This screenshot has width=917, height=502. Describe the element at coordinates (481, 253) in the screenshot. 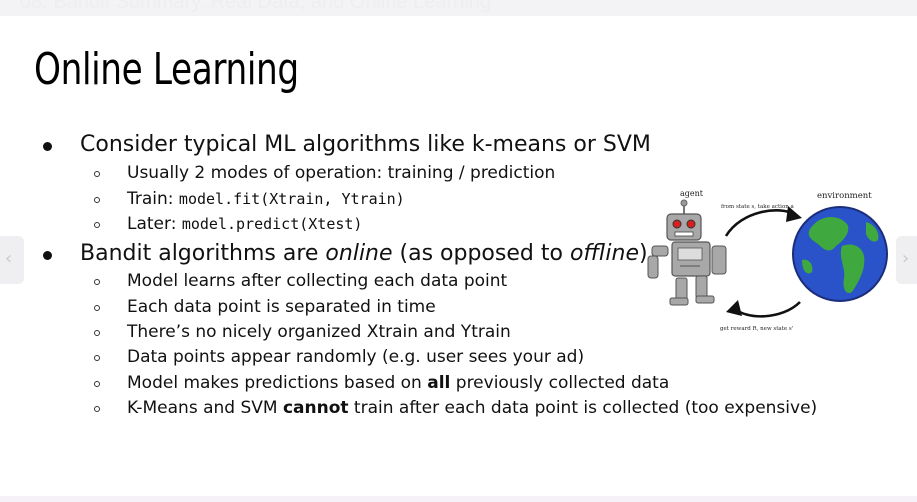

I see `bullet-text-part: (as opposed to` at that location.